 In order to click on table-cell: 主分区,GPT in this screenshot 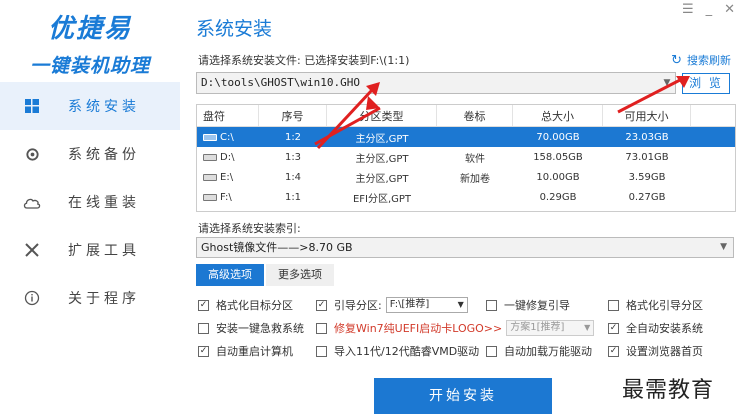, I will do `click(382, 159)`.